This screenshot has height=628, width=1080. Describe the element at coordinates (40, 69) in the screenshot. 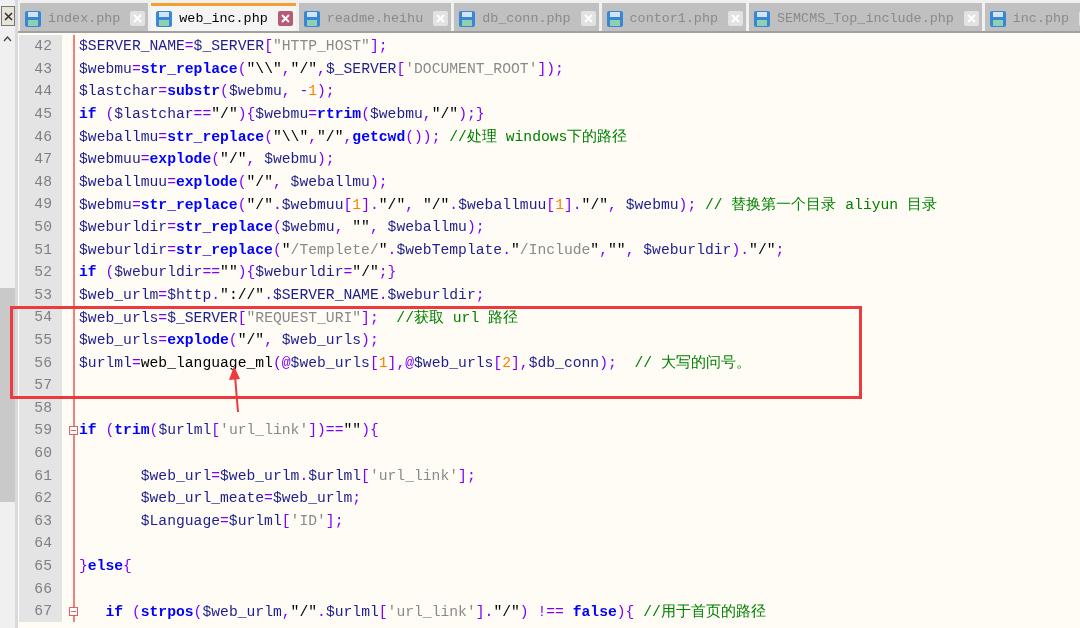

I see `line-number: 43` at that location.